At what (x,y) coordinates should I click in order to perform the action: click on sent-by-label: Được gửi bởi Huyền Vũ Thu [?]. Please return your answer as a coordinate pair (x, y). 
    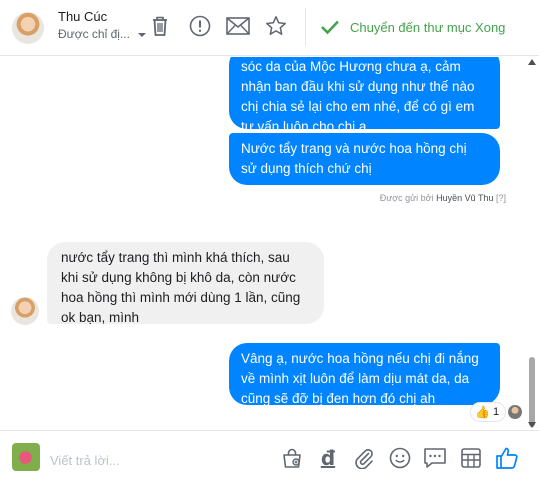
    Looking at the image, I should click on (443, 198).